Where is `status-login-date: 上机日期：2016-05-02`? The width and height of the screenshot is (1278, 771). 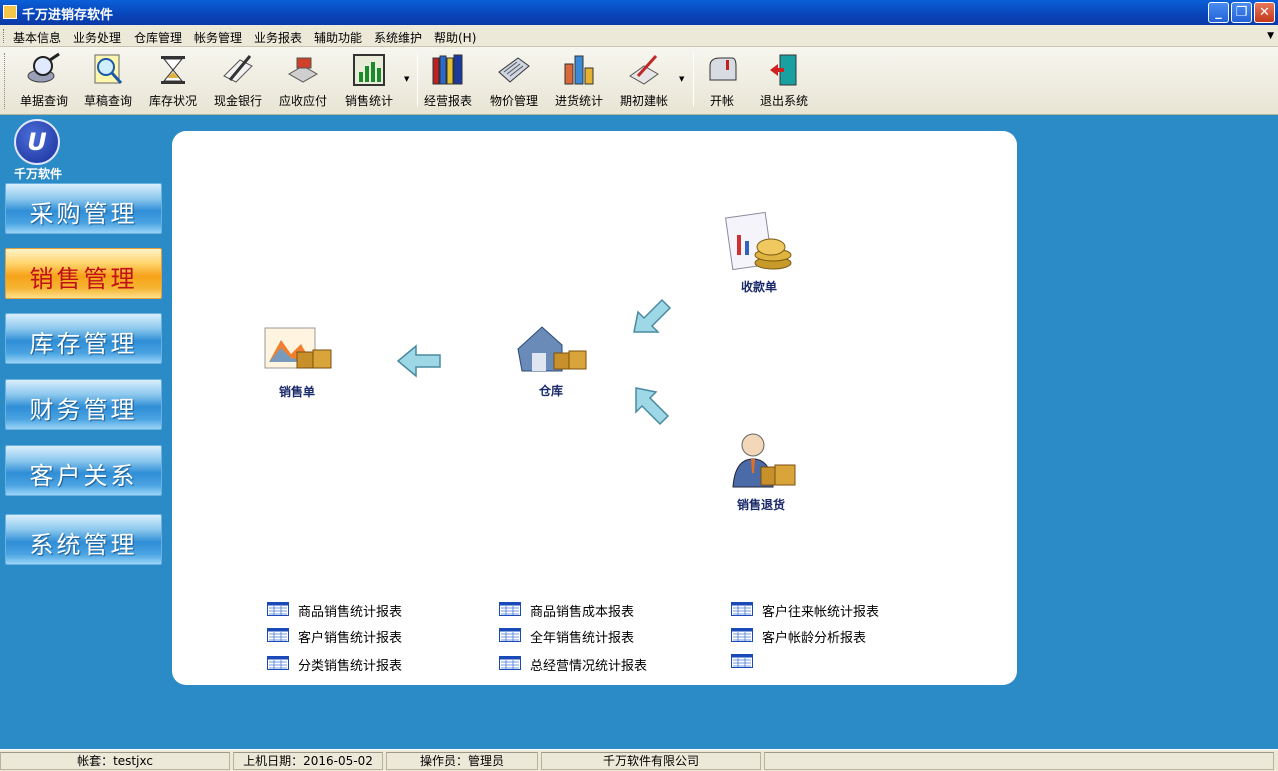
status-login-date: 上机日期：2016-05-02 is located at coordinates (308, 761).